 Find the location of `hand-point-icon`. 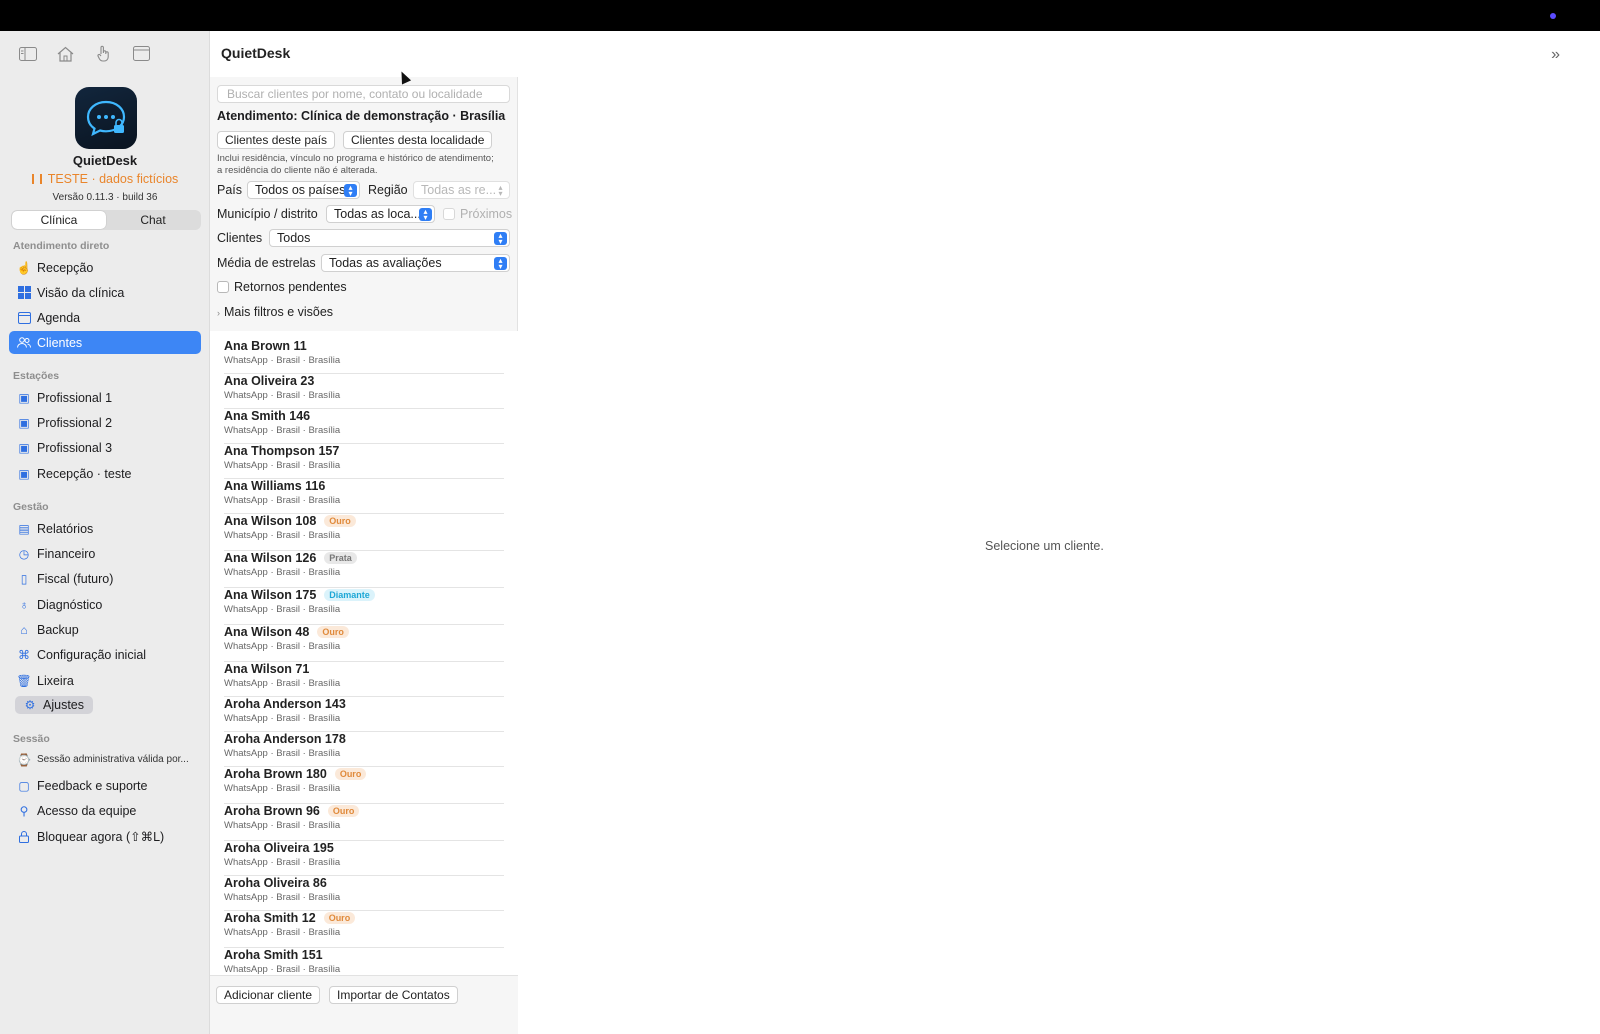

hand-point-icon is located at coordinates (103, 53).